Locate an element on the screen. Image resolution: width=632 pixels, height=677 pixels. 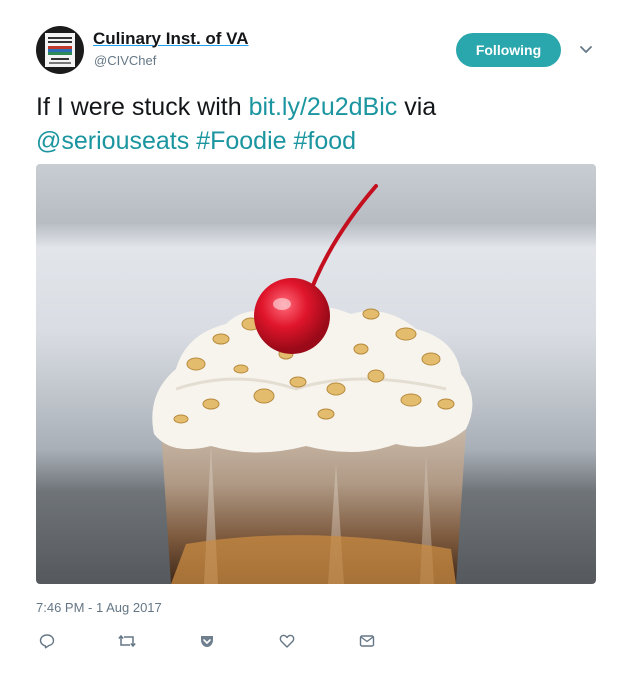
tweet-timestamp: 7:46 PM - 1 Aug 2017 is located at coordinates (99, 607).